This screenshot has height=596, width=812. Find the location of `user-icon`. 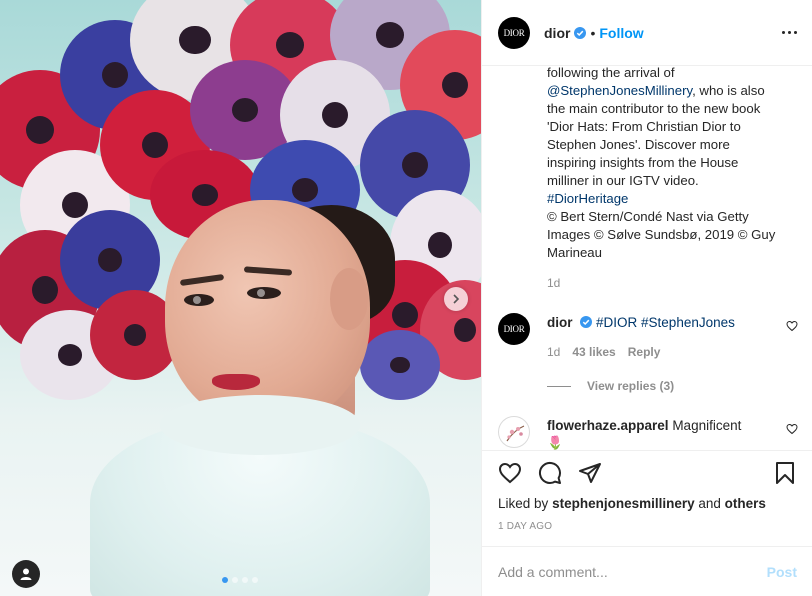

user-icon is located at coordinates (26, 574).